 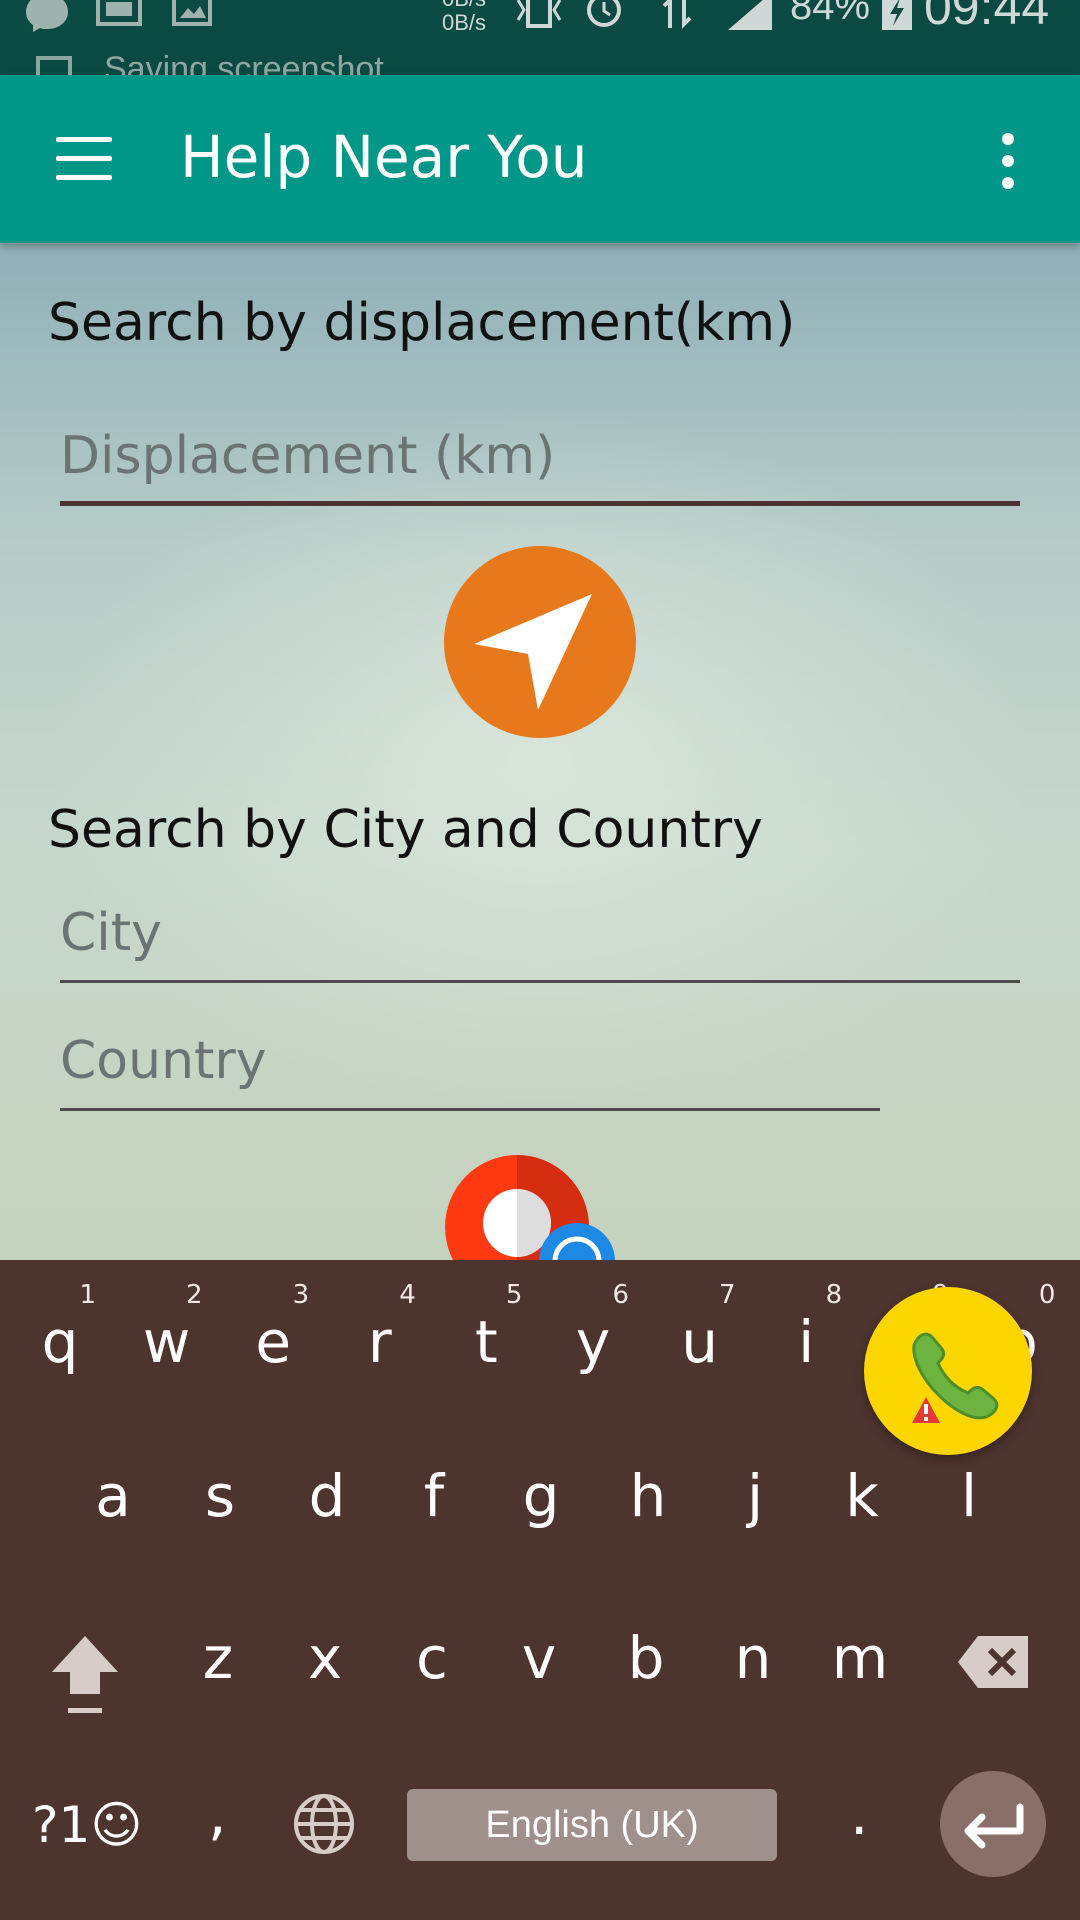 I want to click on more-options-icon, so click(x=1008, y=161).